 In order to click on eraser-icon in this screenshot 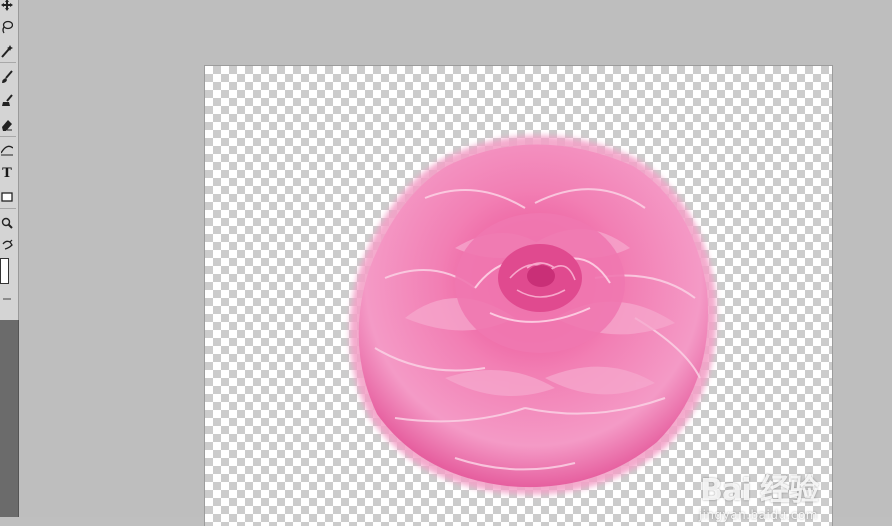, I will do `click(7, 125)`.